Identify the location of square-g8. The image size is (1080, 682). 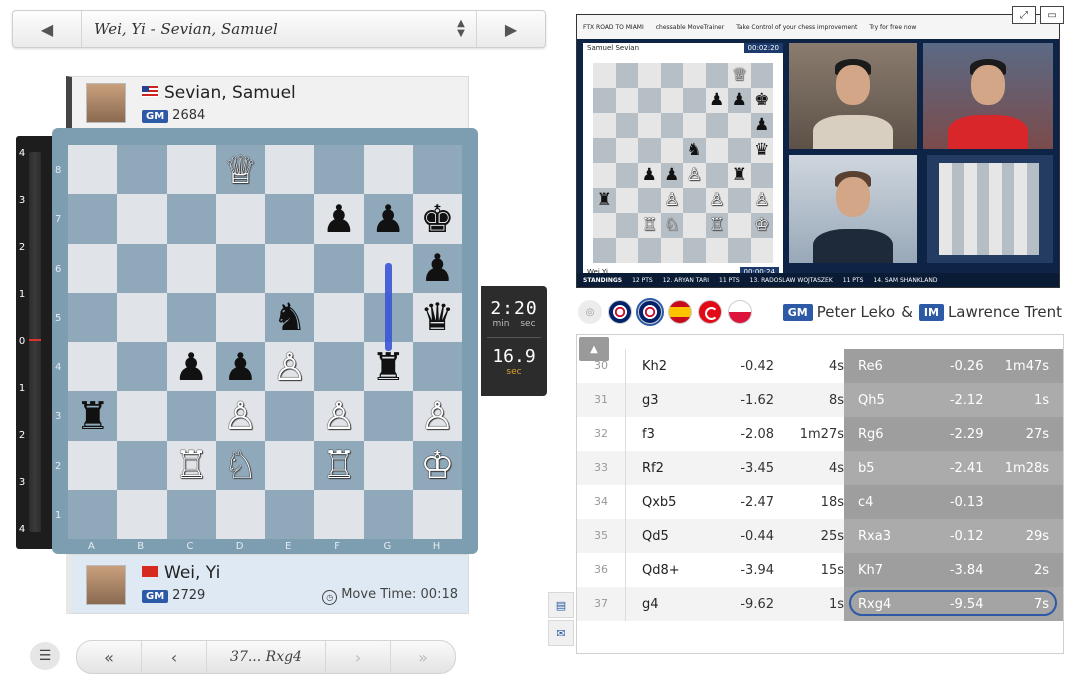
(388, 170).